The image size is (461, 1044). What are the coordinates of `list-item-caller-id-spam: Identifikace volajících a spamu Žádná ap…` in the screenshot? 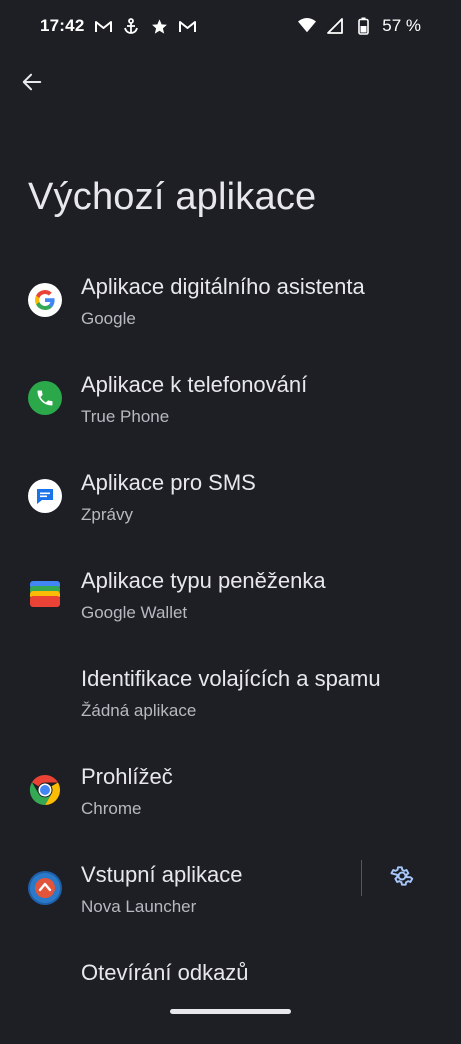 It's located at (230, 701).